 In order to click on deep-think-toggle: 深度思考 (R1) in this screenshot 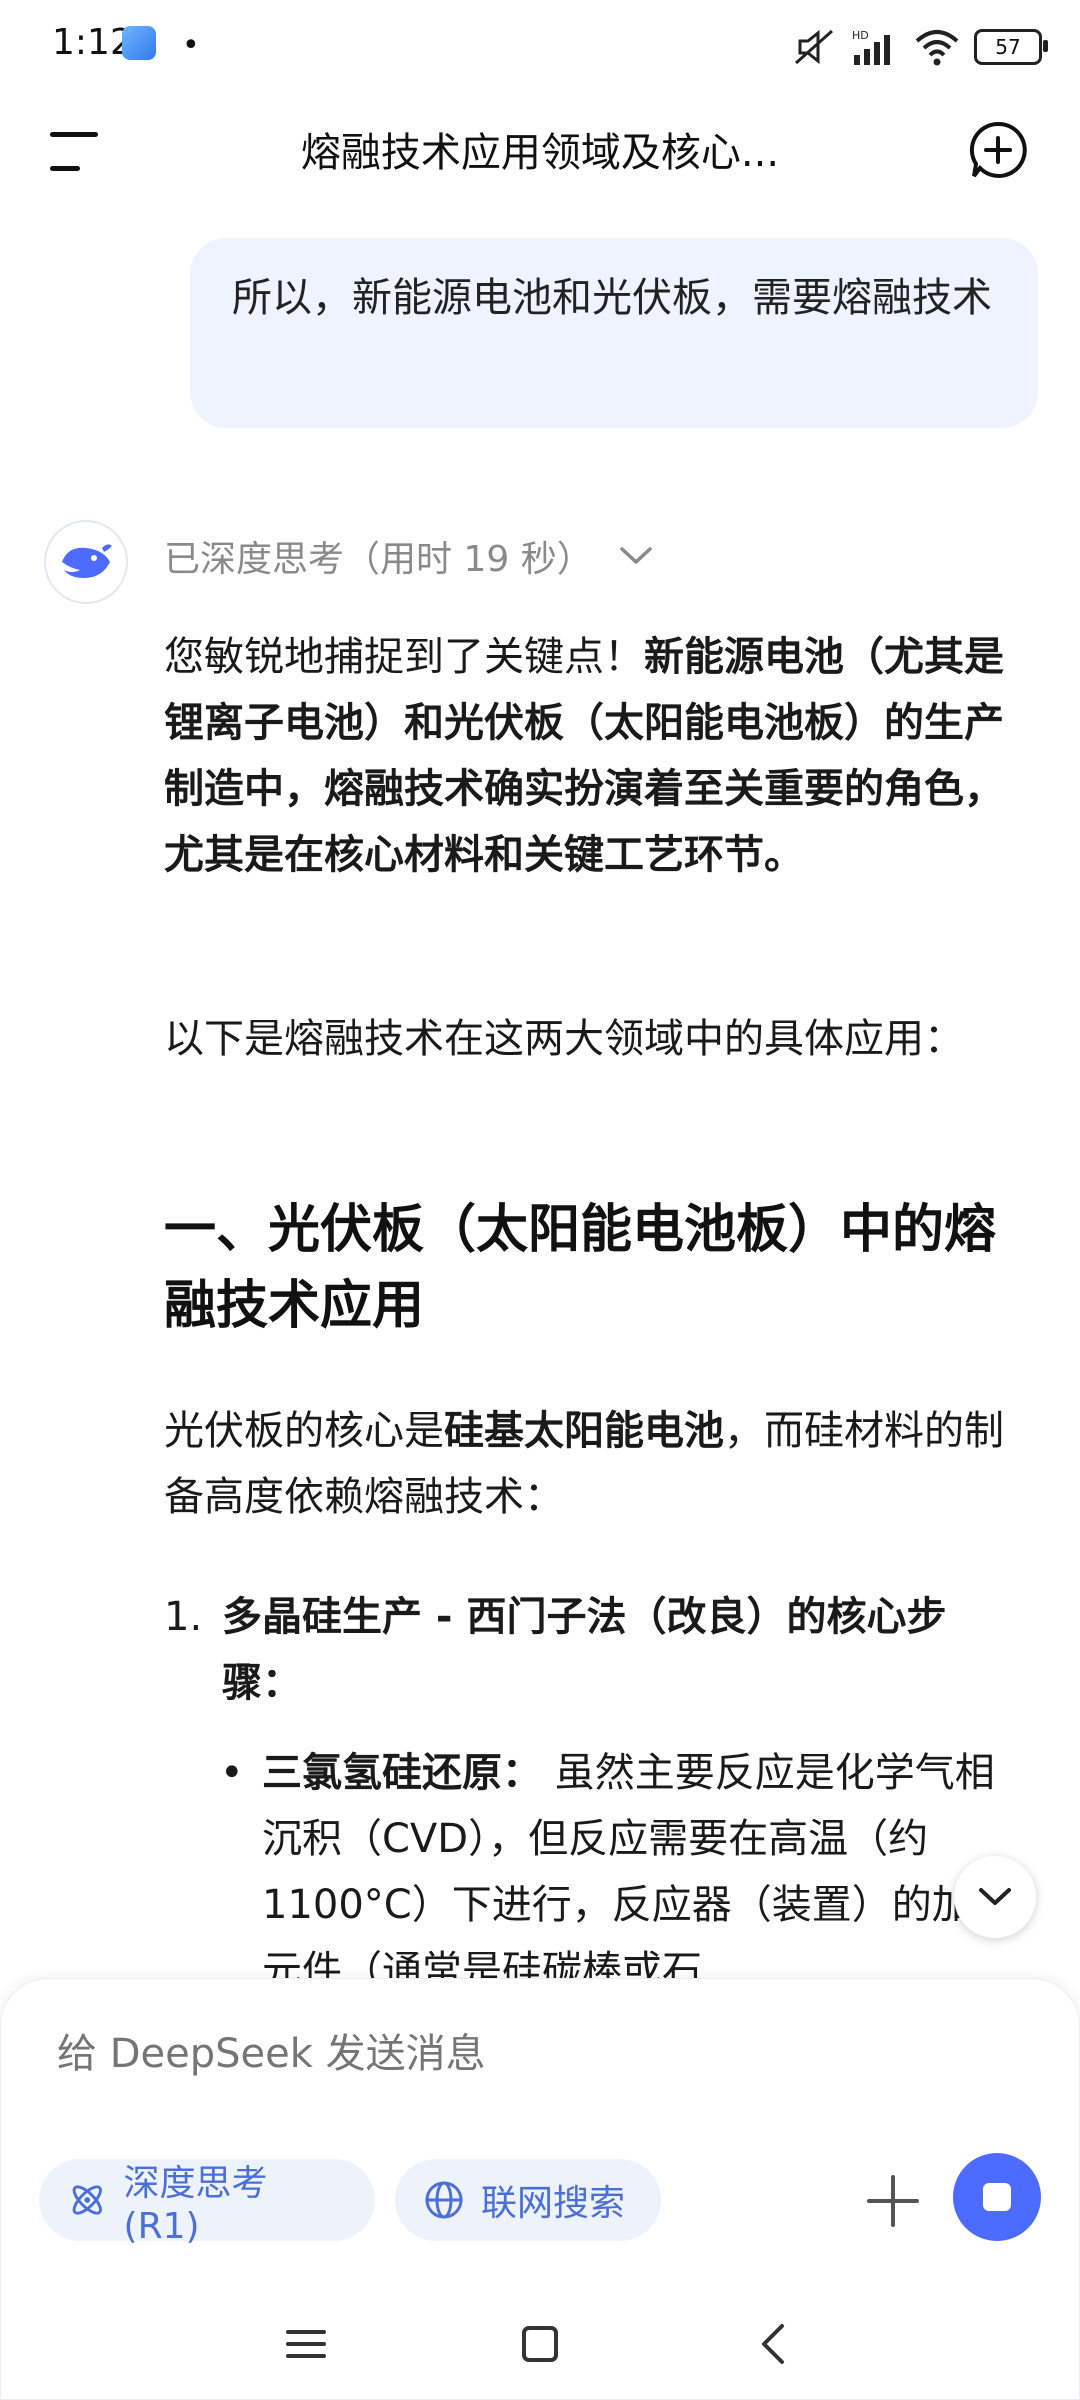, I will do `click(207, 2203)`.